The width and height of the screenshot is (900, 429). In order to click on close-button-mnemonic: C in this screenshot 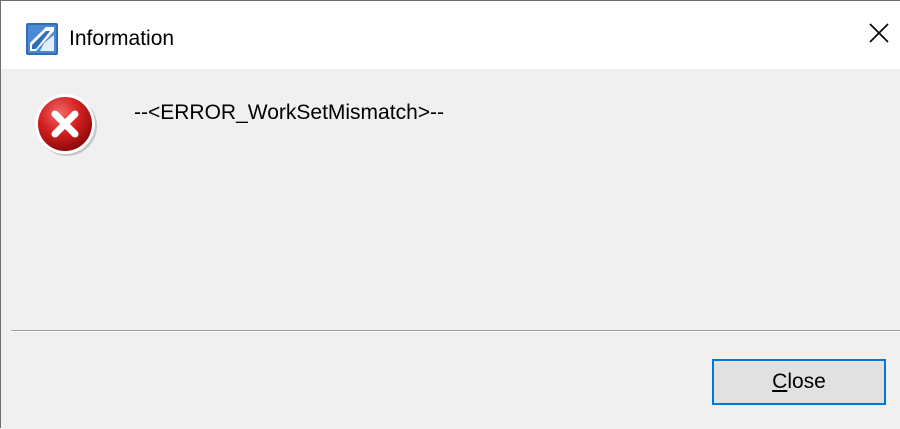, I will do `click(780, 381)`.